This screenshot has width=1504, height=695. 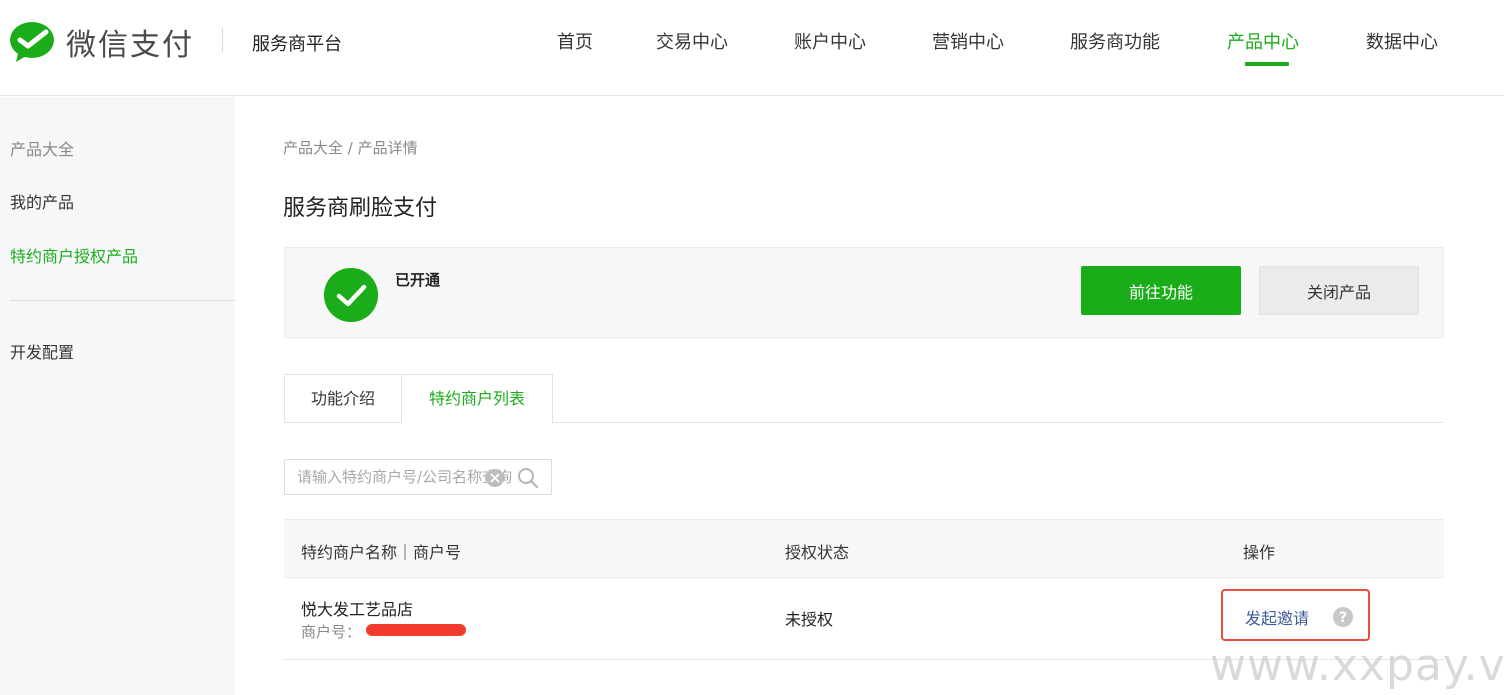 I want to click on page-title: 服务商刷脸支付, so click(x=360, y=208).